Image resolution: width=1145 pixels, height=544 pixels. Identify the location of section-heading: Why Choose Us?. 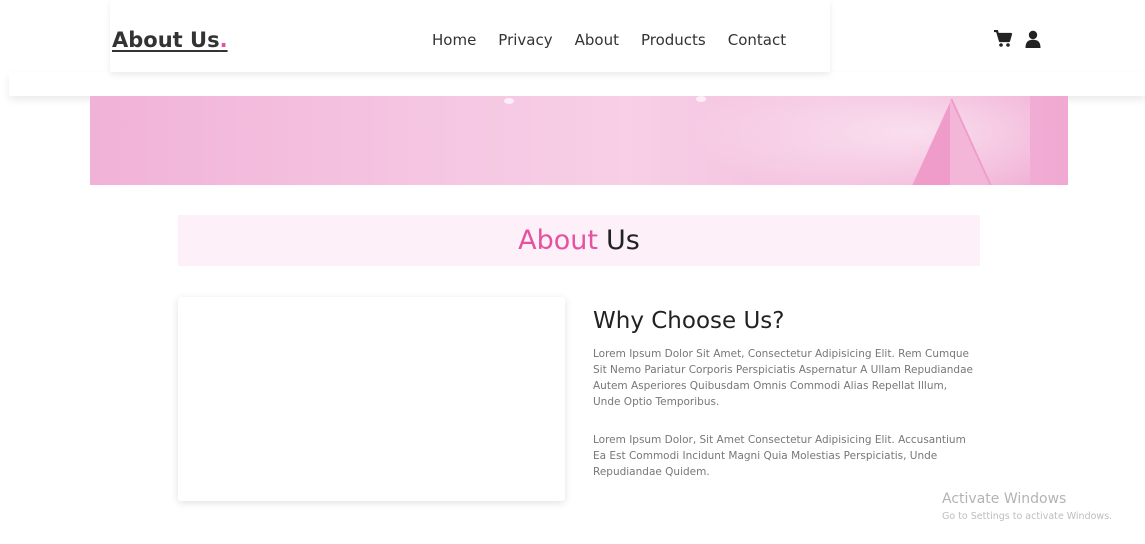
(689, 321).